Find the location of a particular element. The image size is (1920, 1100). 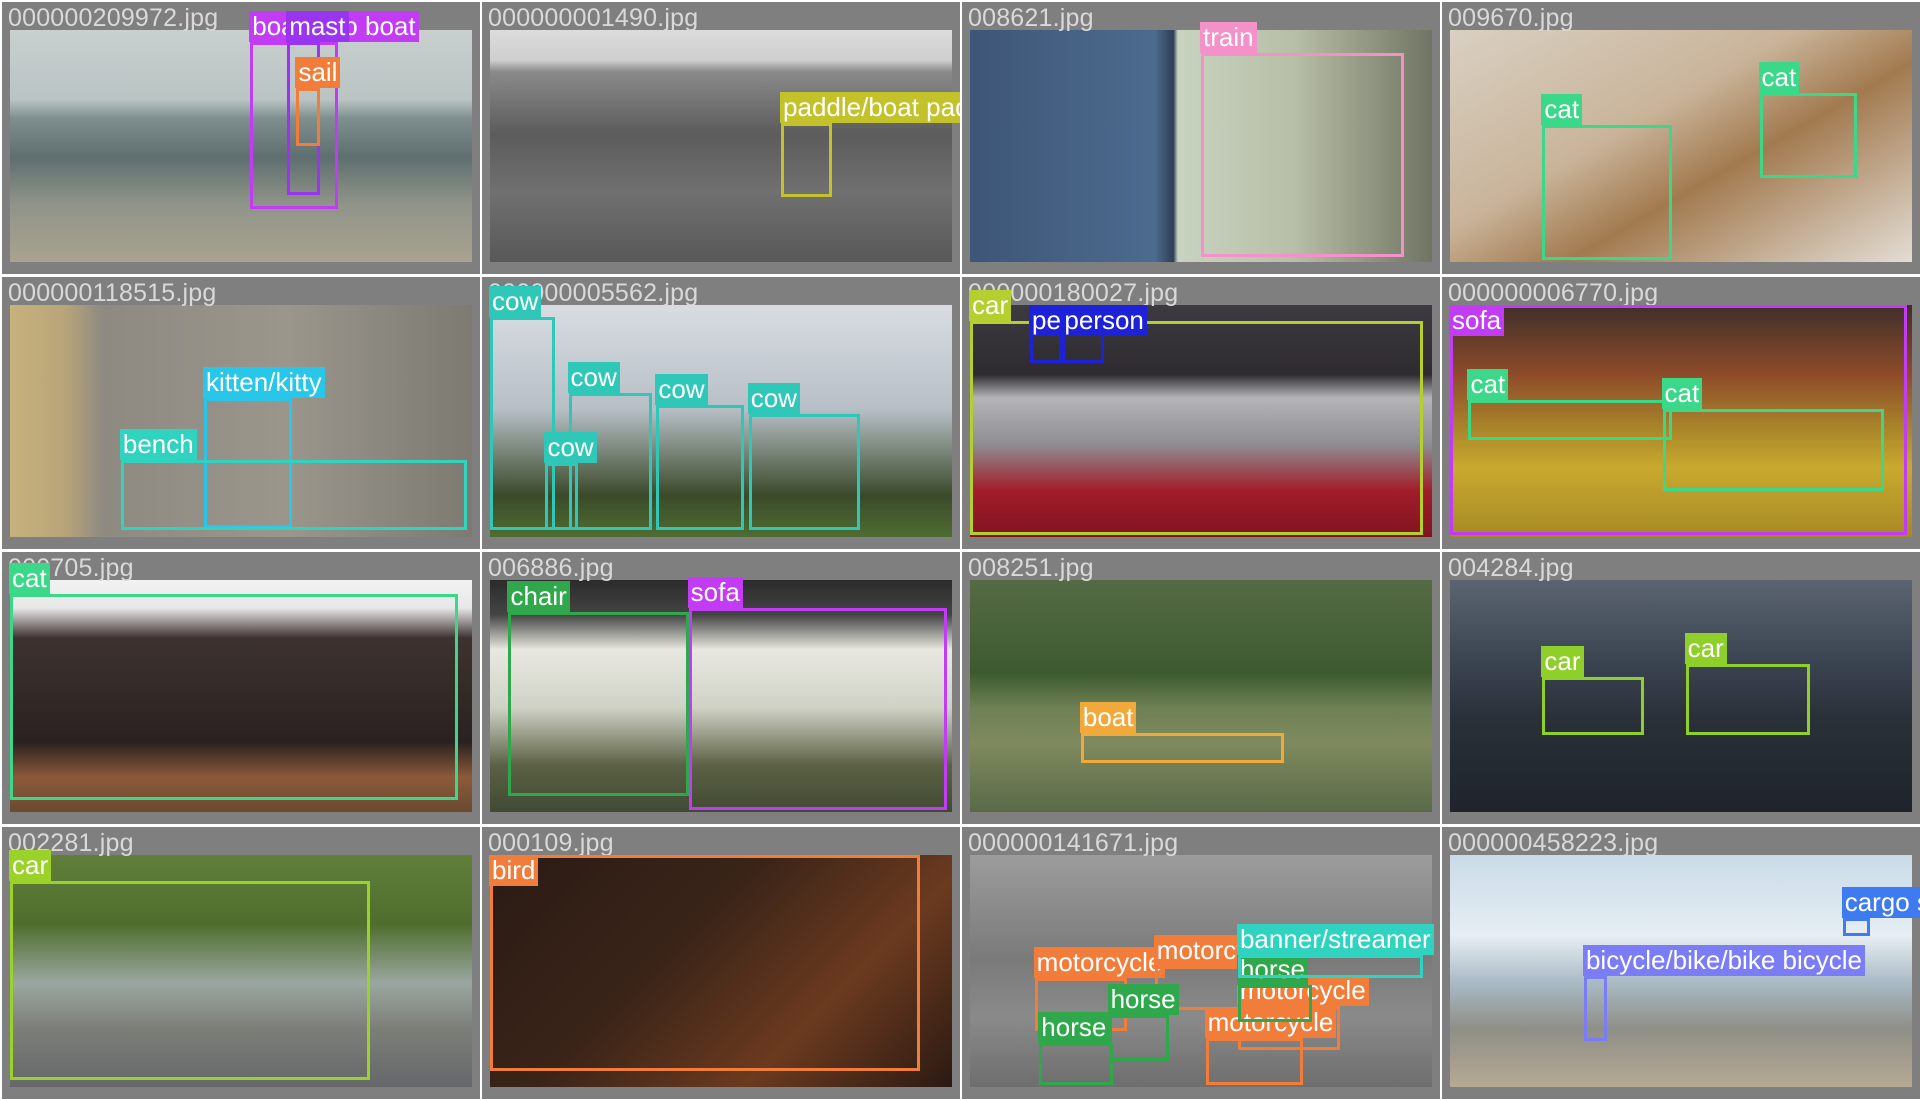

image-tile: 000000209972.jpg boat/ship boat mast sail is located at coordinates (241, 138).